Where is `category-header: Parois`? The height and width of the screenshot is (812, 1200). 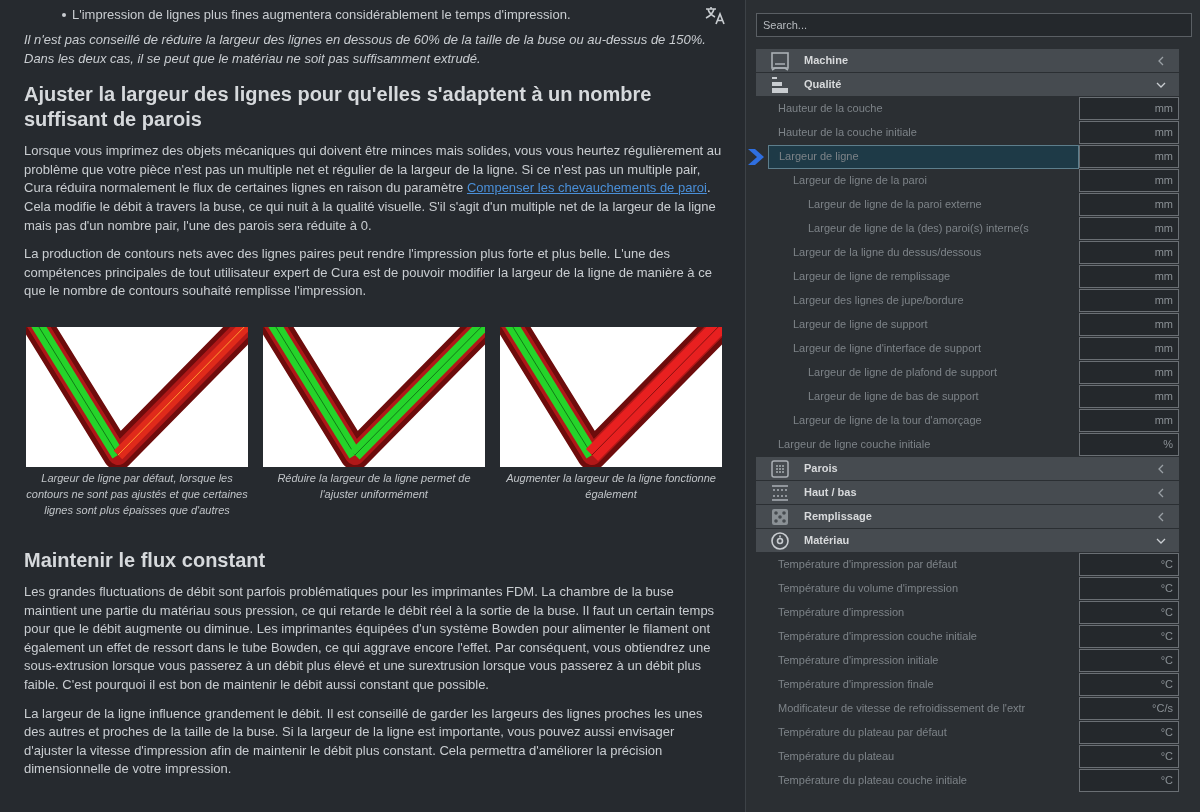
category-header: Parois is located at coordinates (967, 468).